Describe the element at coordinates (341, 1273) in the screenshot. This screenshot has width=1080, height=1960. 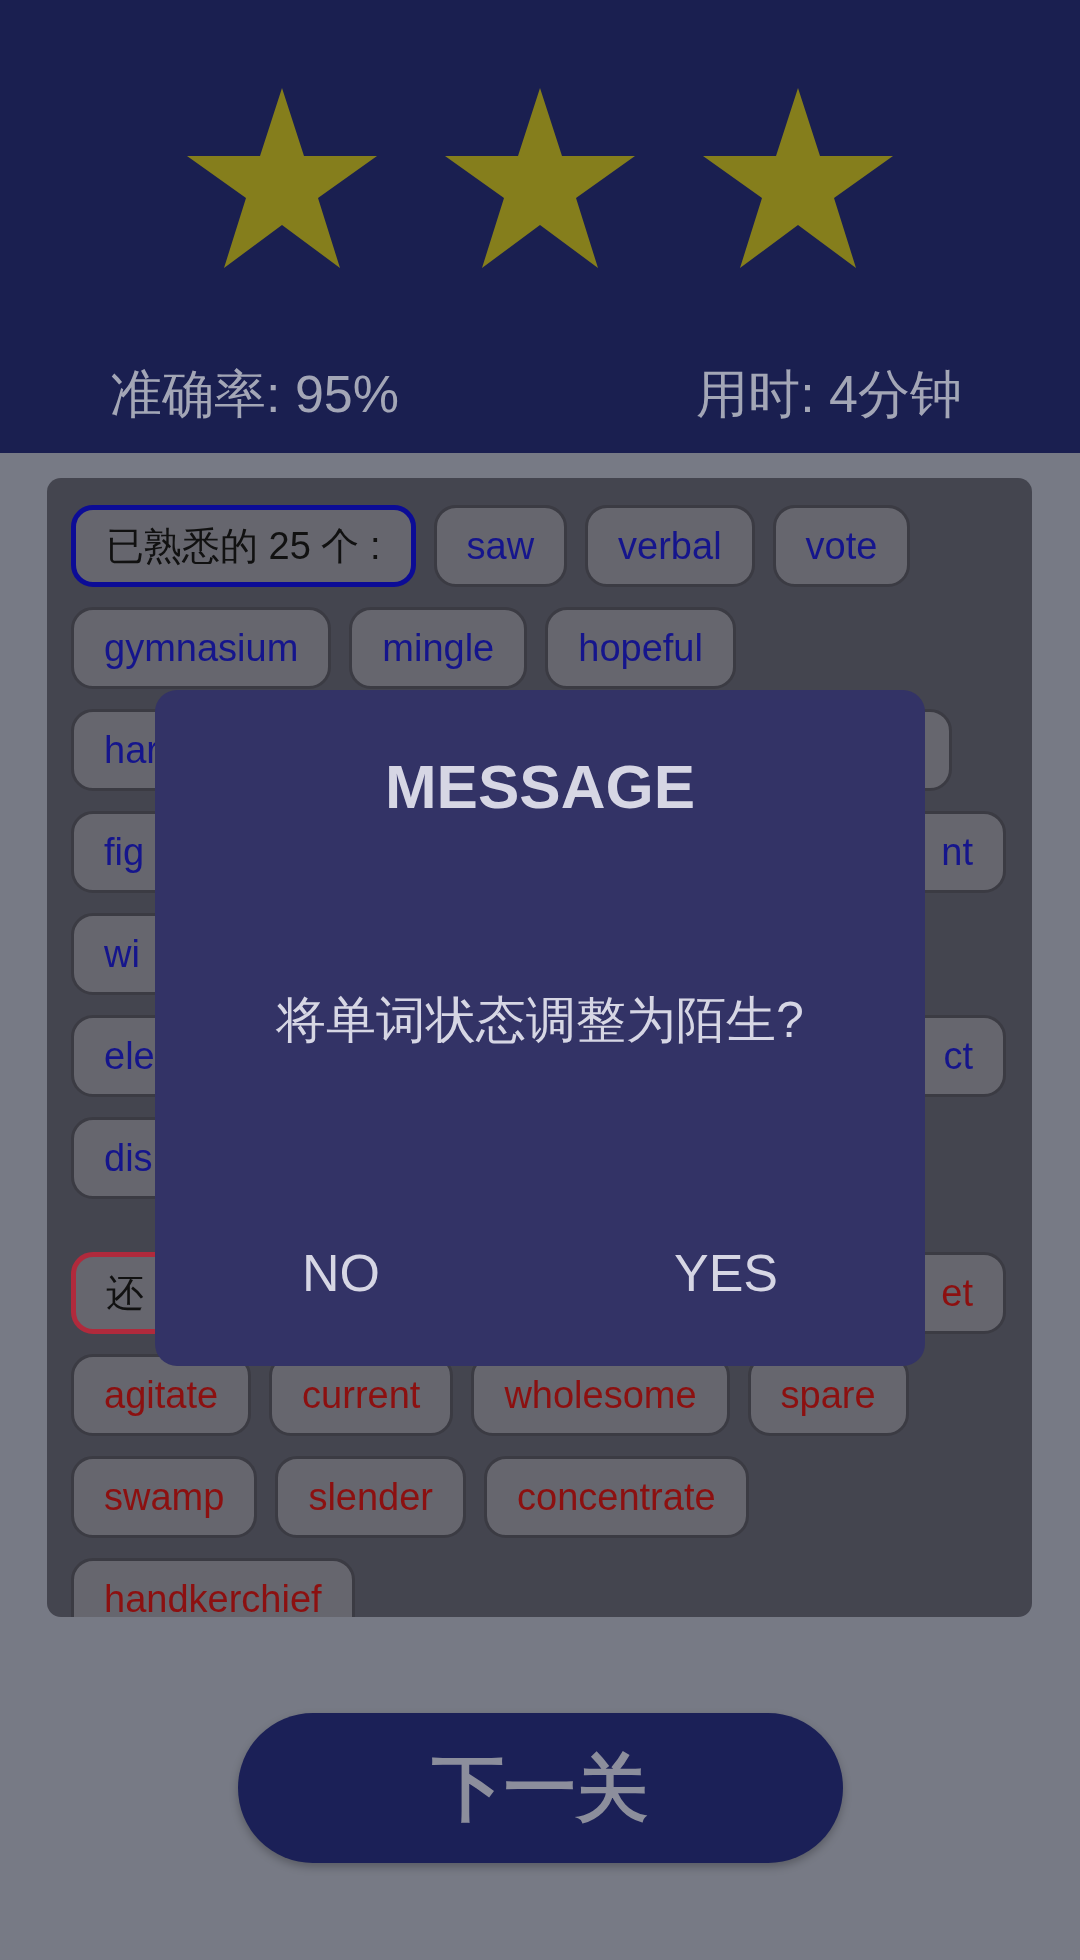
I see `dialog-button: NO` at that location.